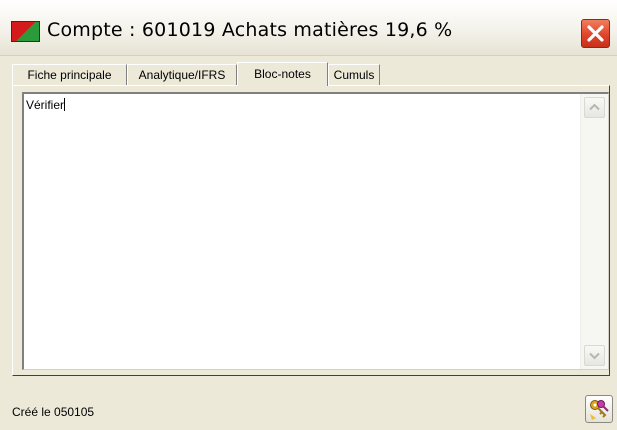  I want to click on tab-label: Analytique/IFRS, so click(182, 75).